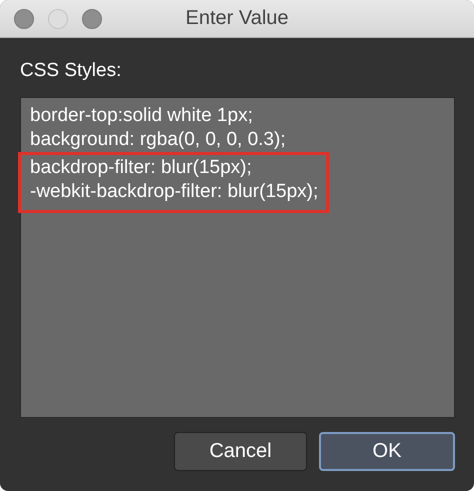  Describe the element at coordinates (158, 140) in the screenshot. I see `code-line: background: rgba(0, 0, 0, 0.3);` at that location.